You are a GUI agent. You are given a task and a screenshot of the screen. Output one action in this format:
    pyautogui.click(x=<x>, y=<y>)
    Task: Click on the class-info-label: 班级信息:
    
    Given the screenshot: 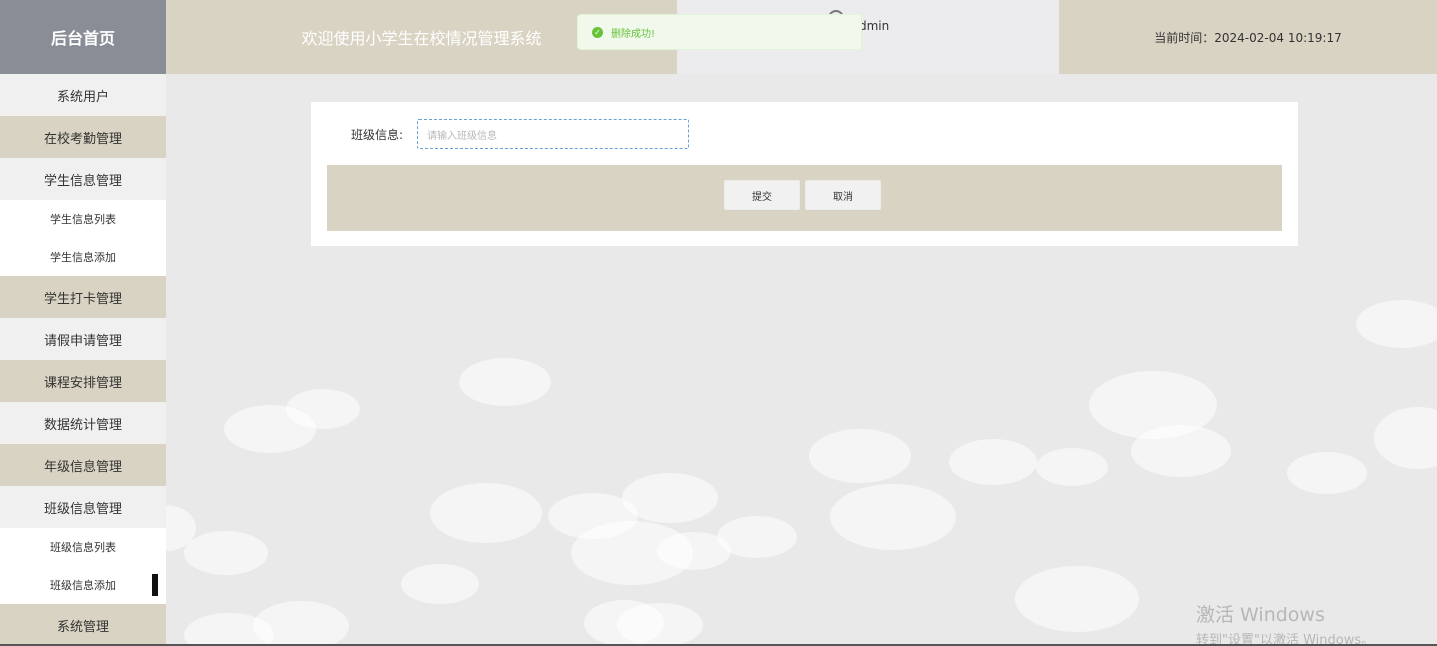 What is the action you would take?
    pyautogui.click(x=377, y=135)
    